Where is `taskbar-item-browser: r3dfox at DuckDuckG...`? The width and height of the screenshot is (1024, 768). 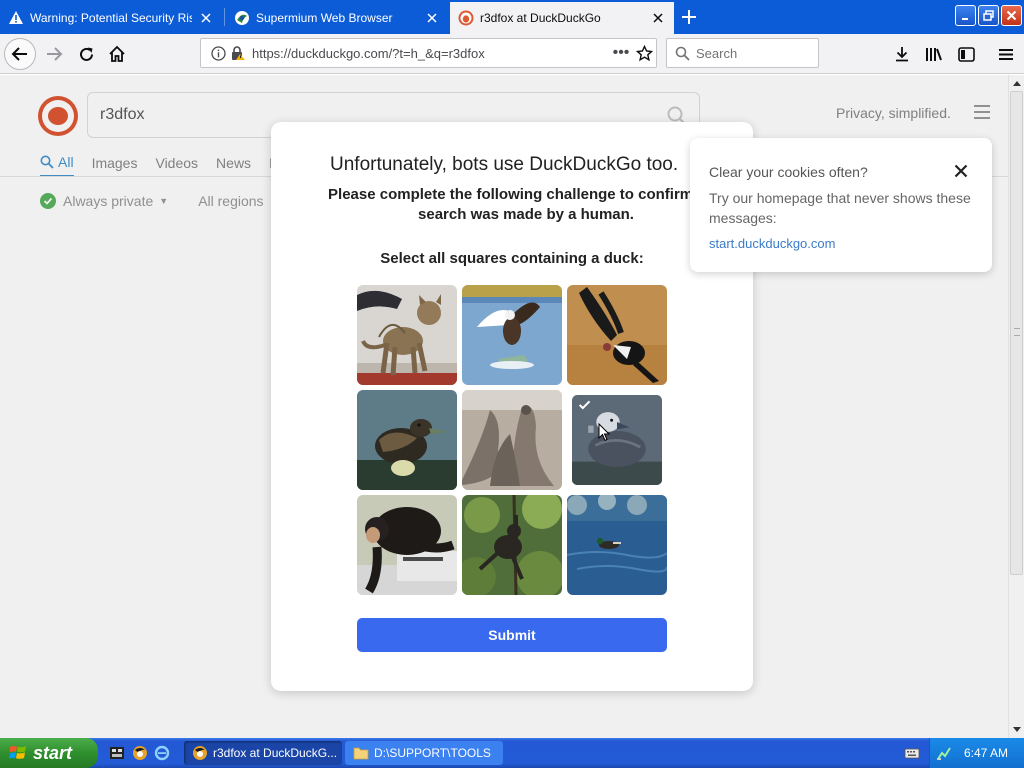
taskbar-item-browser: r3dfox at DuckDuckG... is located at coordinates (263, 753).